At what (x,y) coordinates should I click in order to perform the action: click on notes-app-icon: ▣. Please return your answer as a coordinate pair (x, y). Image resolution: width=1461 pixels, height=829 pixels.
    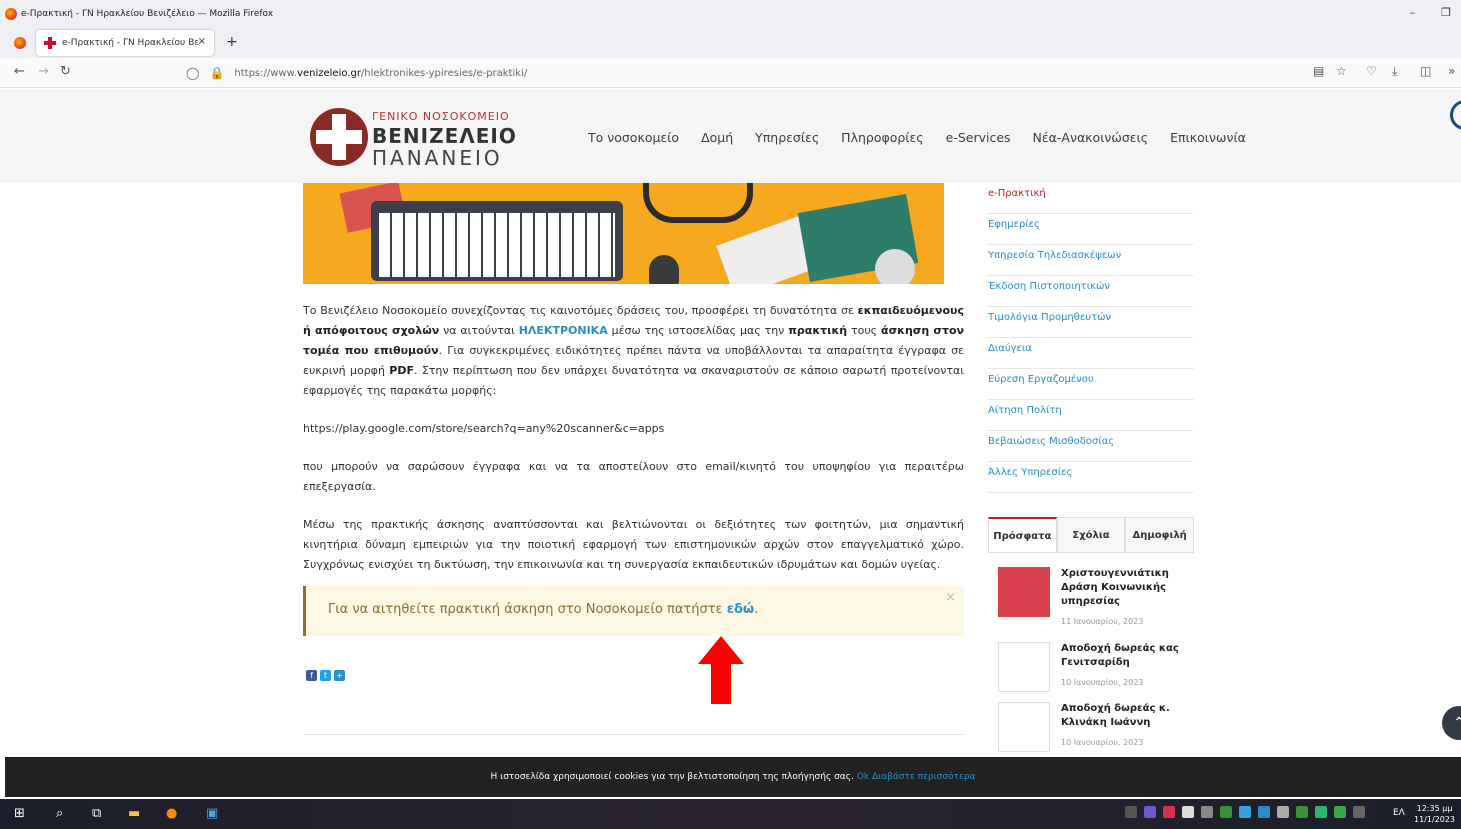
    Looking at the image, I should click on (212, 813).